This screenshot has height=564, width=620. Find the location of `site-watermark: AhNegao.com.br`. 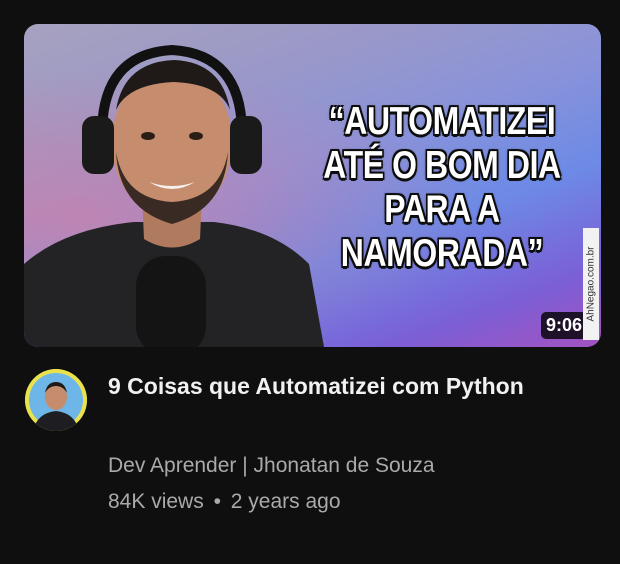

site-watermark: AhNegao.com.br is located at coordinates (591, 284).